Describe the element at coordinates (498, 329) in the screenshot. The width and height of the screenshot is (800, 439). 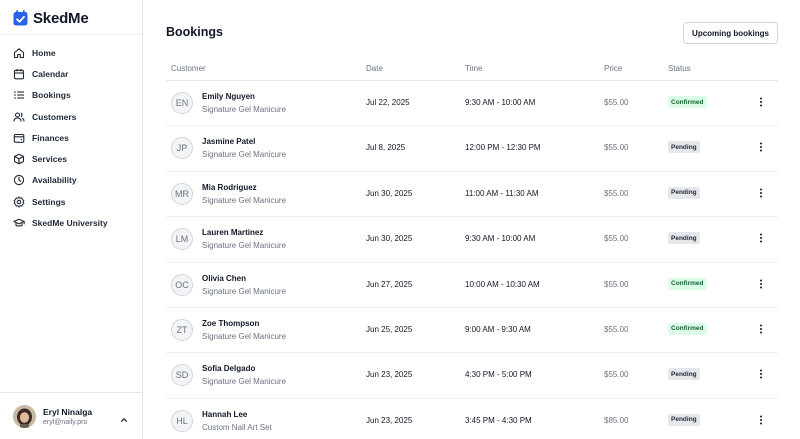
I see `booking-time: 9:00 AM - 9:30 AM` at that location.